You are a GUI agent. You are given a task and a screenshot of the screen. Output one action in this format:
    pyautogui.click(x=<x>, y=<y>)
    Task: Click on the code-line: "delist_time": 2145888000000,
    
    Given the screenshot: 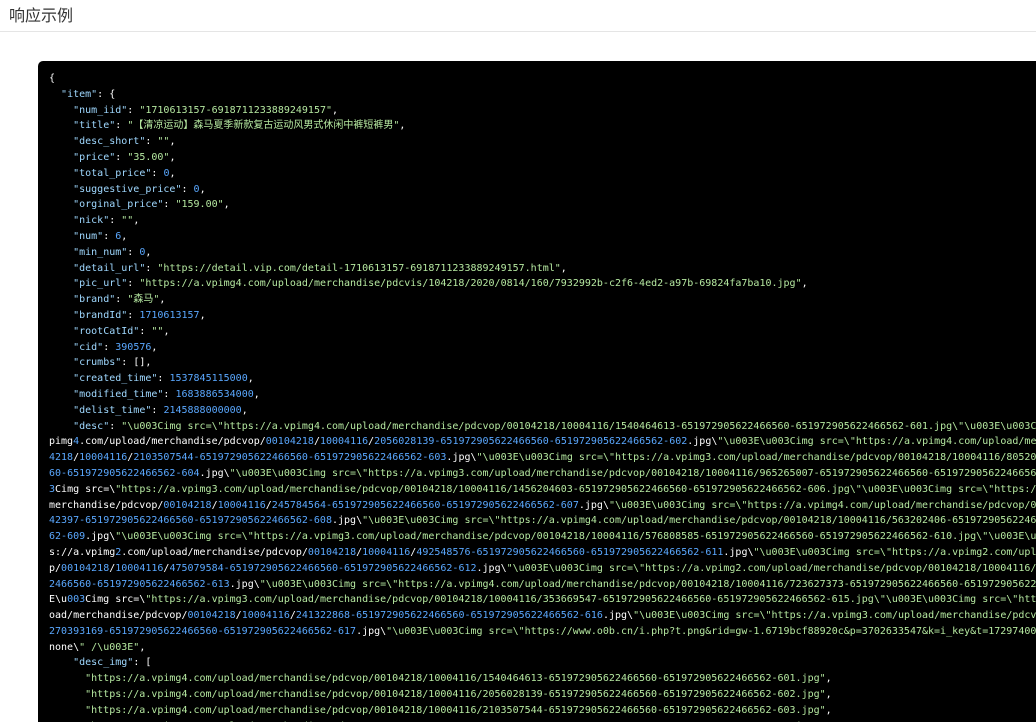 What is the action you would take?
    pyautogui.click(x=160, y=410)
    